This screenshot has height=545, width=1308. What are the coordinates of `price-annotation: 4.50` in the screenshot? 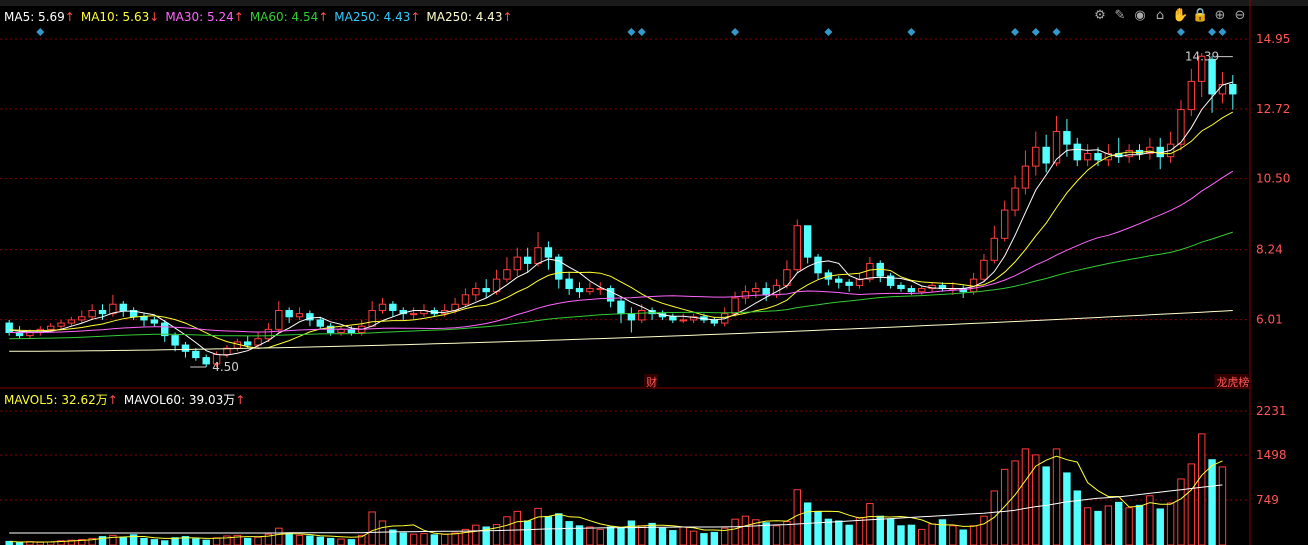 It's located at (225, 367).